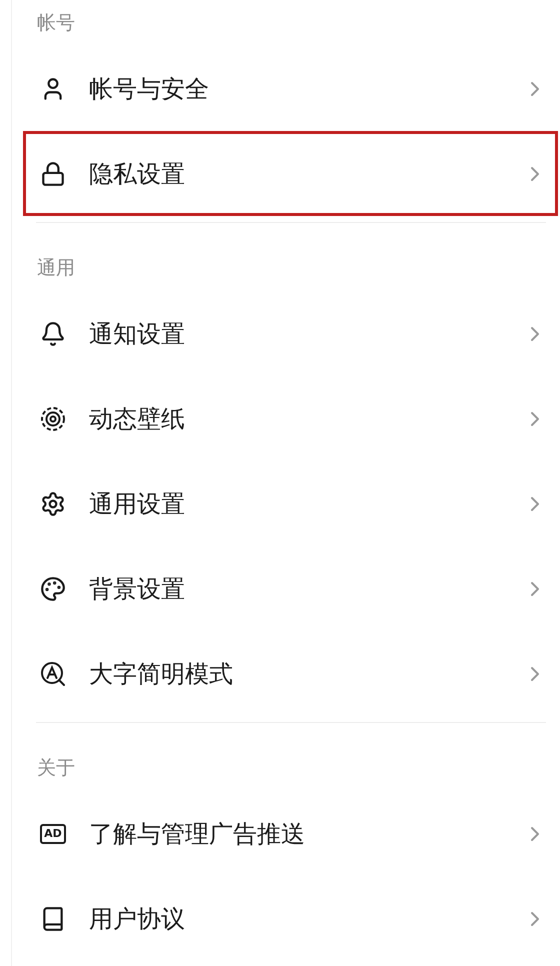  Describe the element at coordinates (290, 673) in the screenshot. I see `menu-item: 大字简明模式` at that location.